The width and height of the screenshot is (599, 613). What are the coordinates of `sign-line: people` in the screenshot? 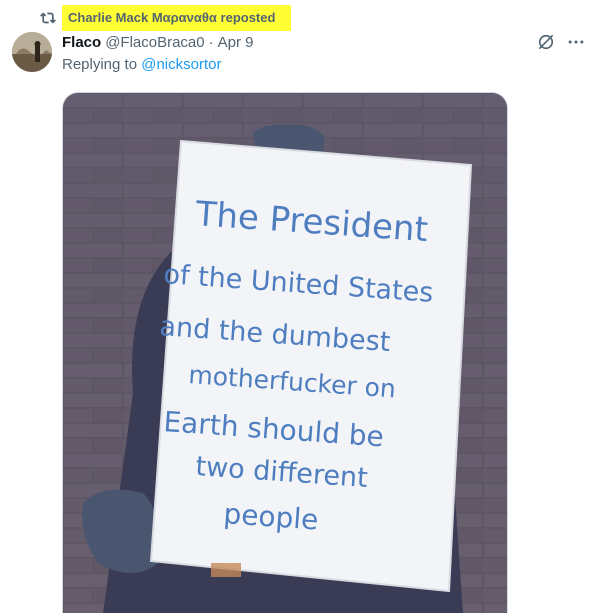 It's located at (271, 517).